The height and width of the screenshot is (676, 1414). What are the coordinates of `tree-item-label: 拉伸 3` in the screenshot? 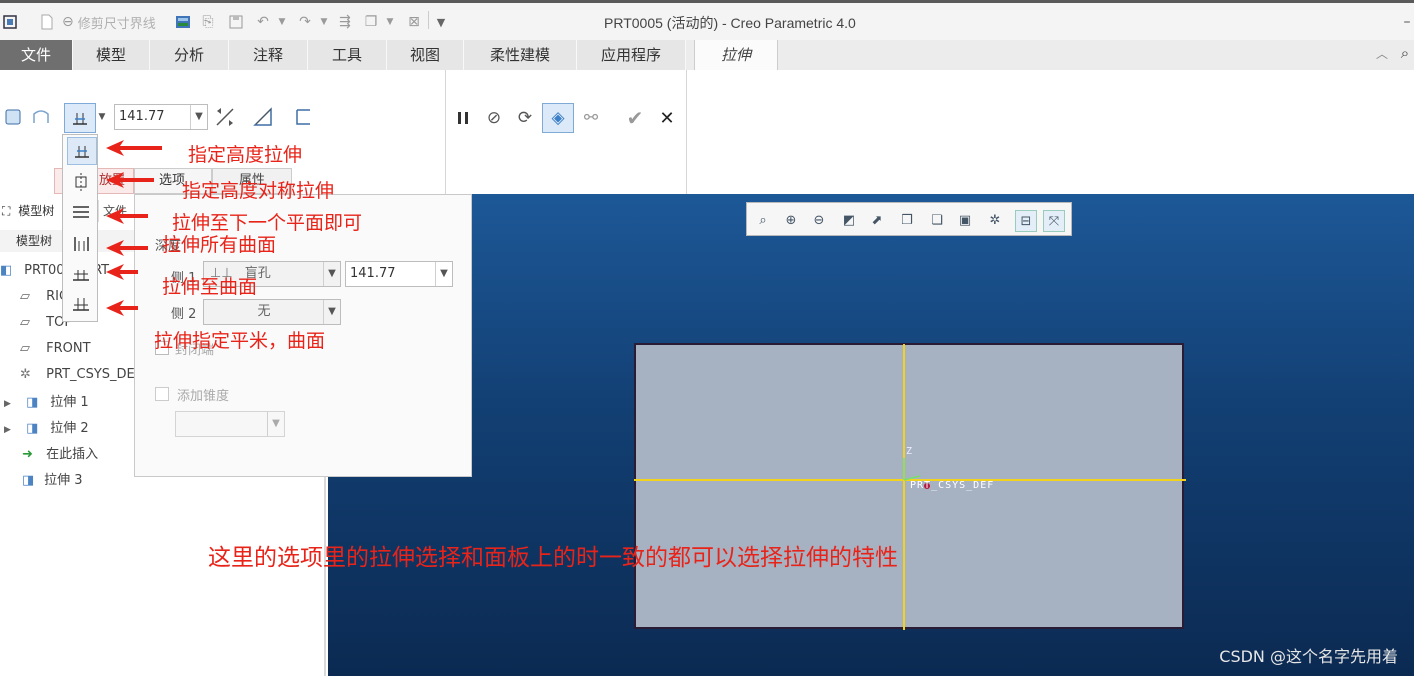 It's located at (63, 480).